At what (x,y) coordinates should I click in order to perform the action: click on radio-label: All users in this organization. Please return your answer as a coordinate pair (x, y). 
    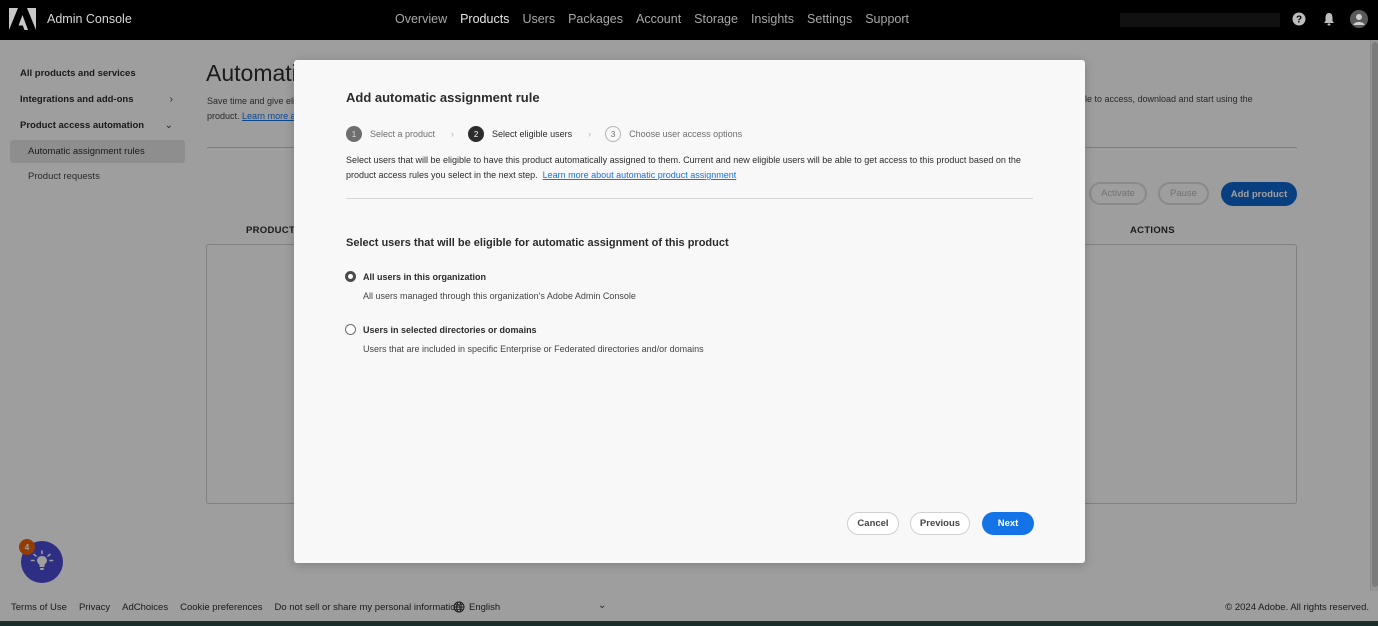
    Looking at the image, I should click on (424, 277).